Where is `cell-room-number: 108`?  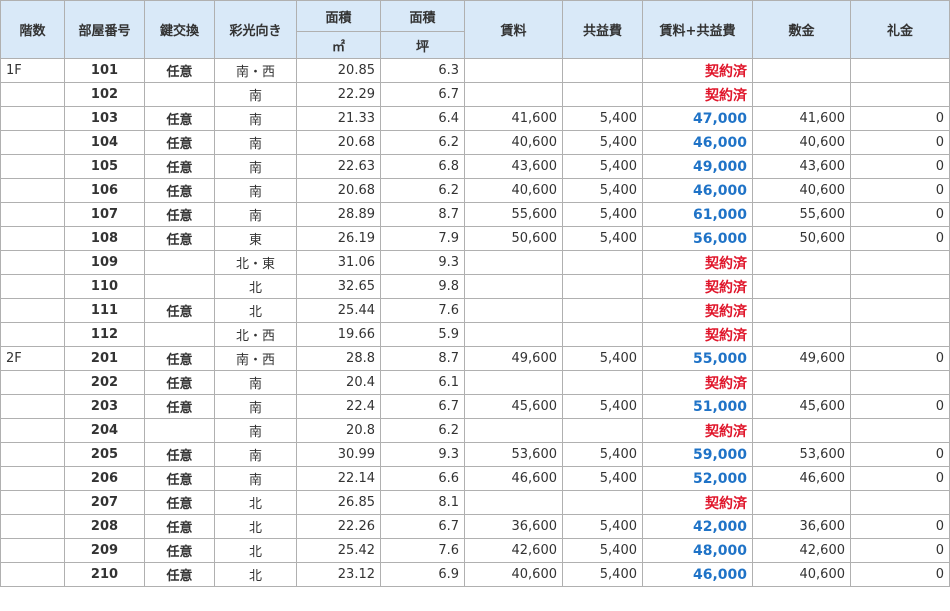
cell-room-number: 108 is located at coordinates (104, 238).